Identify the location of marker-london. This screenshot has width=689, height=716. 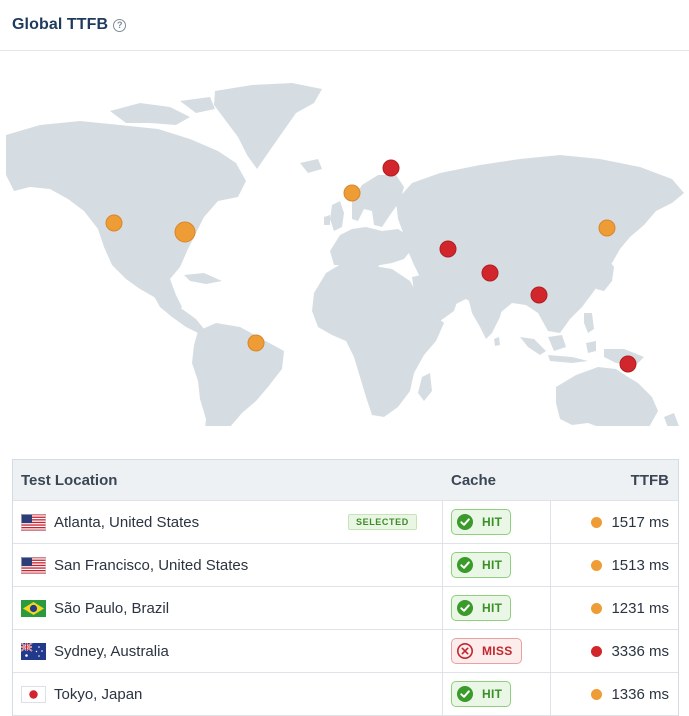
(352, 193).